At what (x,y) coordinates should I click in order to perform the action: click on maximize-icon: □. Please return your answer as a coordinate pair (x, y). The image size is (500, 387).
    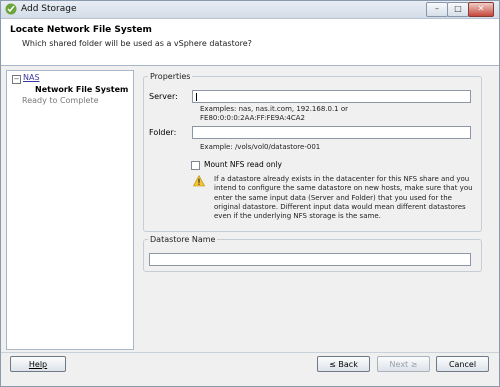
    Looking at the image, I should click on (458, 8).